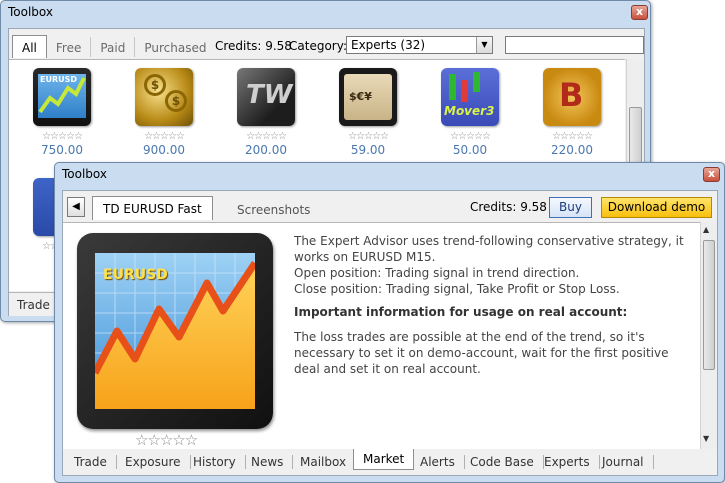 Image resolution: width=725 pixels, height=483 pixels. Describe the element at coordinates (574, 45) in the screenshot. I see `search-input` at that location.